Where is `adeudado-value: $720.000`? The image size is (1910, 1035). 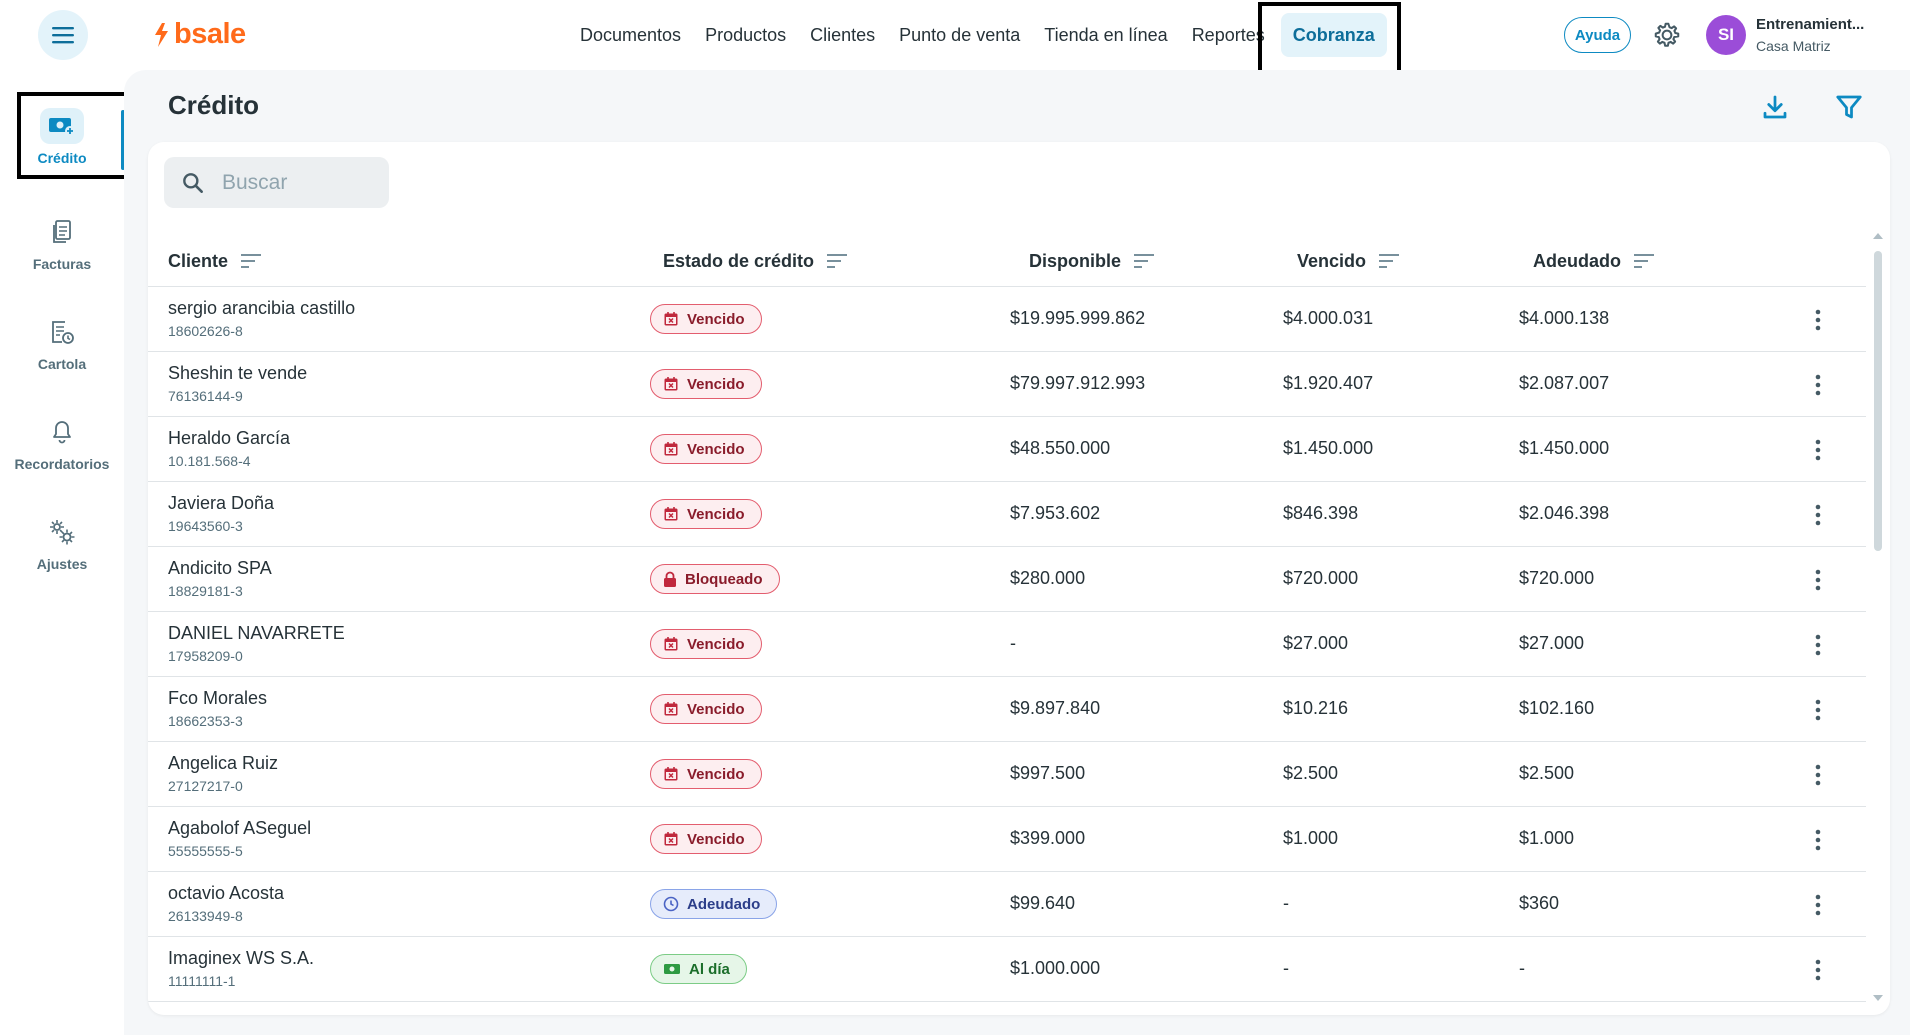
adeudado-value: $720.000 is located at coordinates (1557, 578).